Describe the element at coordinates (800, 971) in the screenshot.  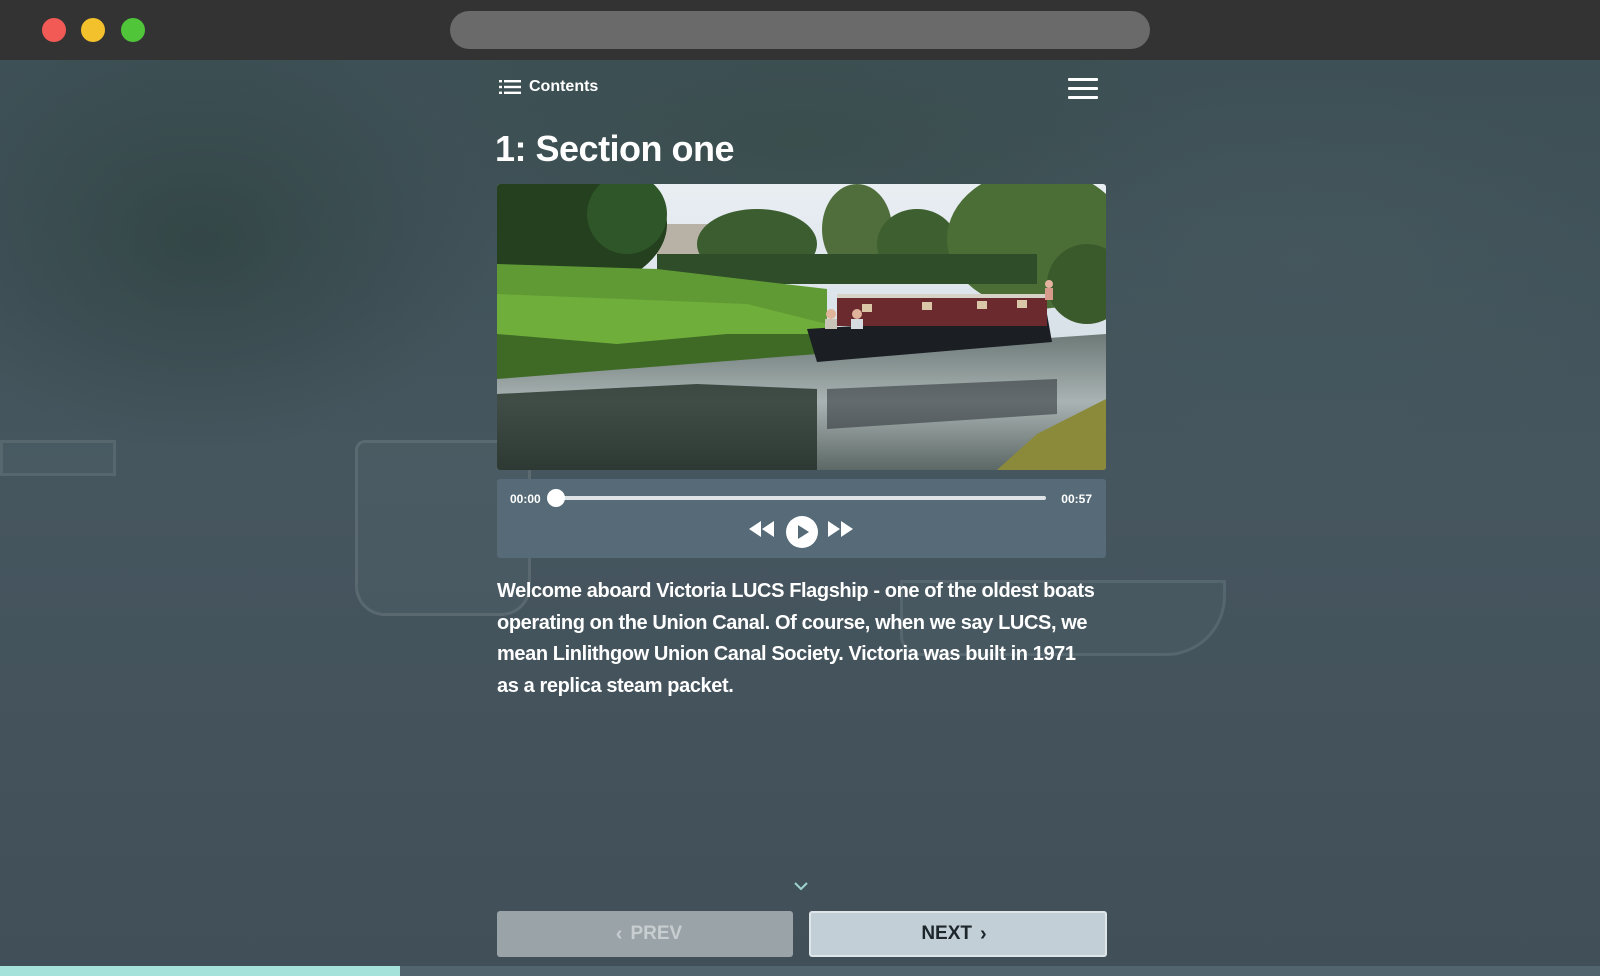
I see `page-progress-bar` at that location.